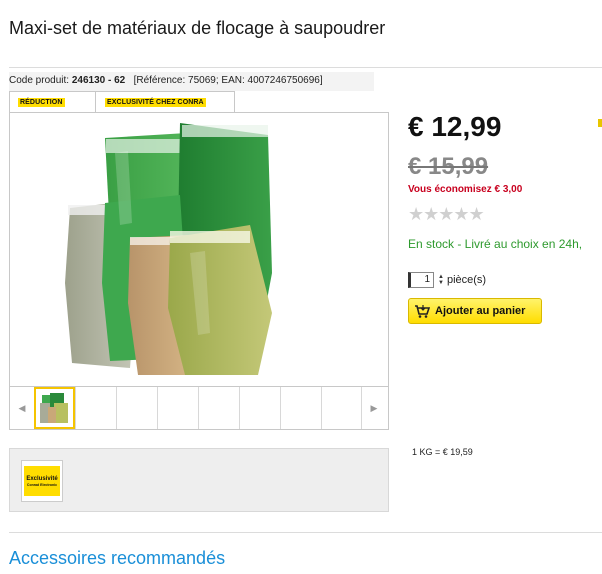  Describe the element at coordinates (446, 214) in the screenshot. I see `rating-stars: ★★★★★` at that location.